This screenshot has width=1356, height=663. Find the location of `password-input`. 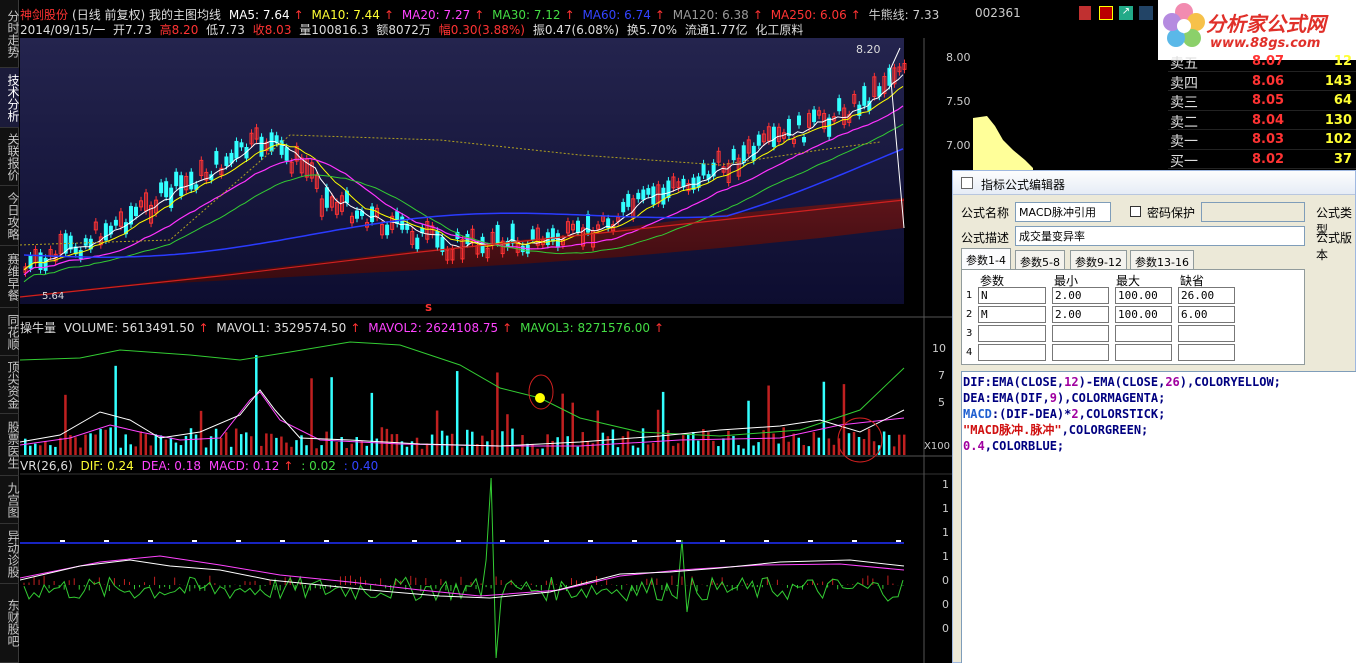

password-input is located at coordinates (1253, 212).